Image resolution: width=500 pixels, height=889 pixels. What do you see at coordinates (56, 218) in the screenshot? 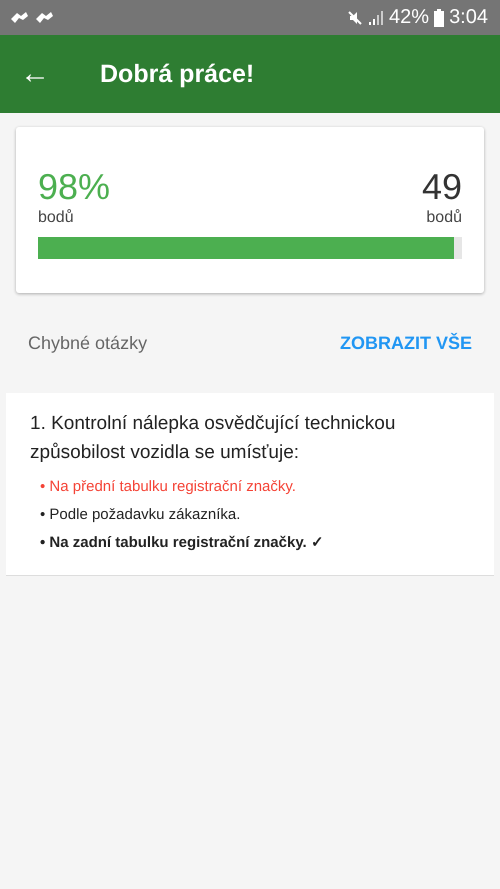
I see `score-unit: bodů` at bounding box center [56, 218].